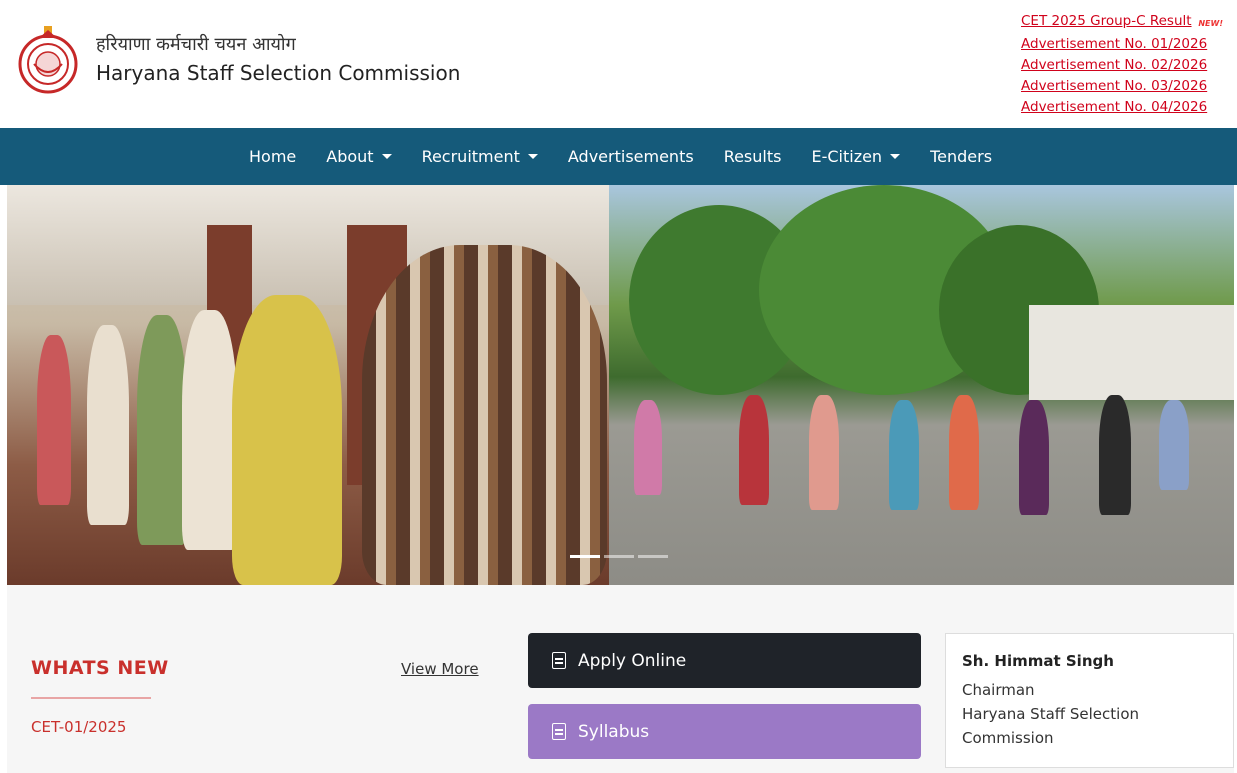  I want to click on carousel-indicators, so click(619, 556).